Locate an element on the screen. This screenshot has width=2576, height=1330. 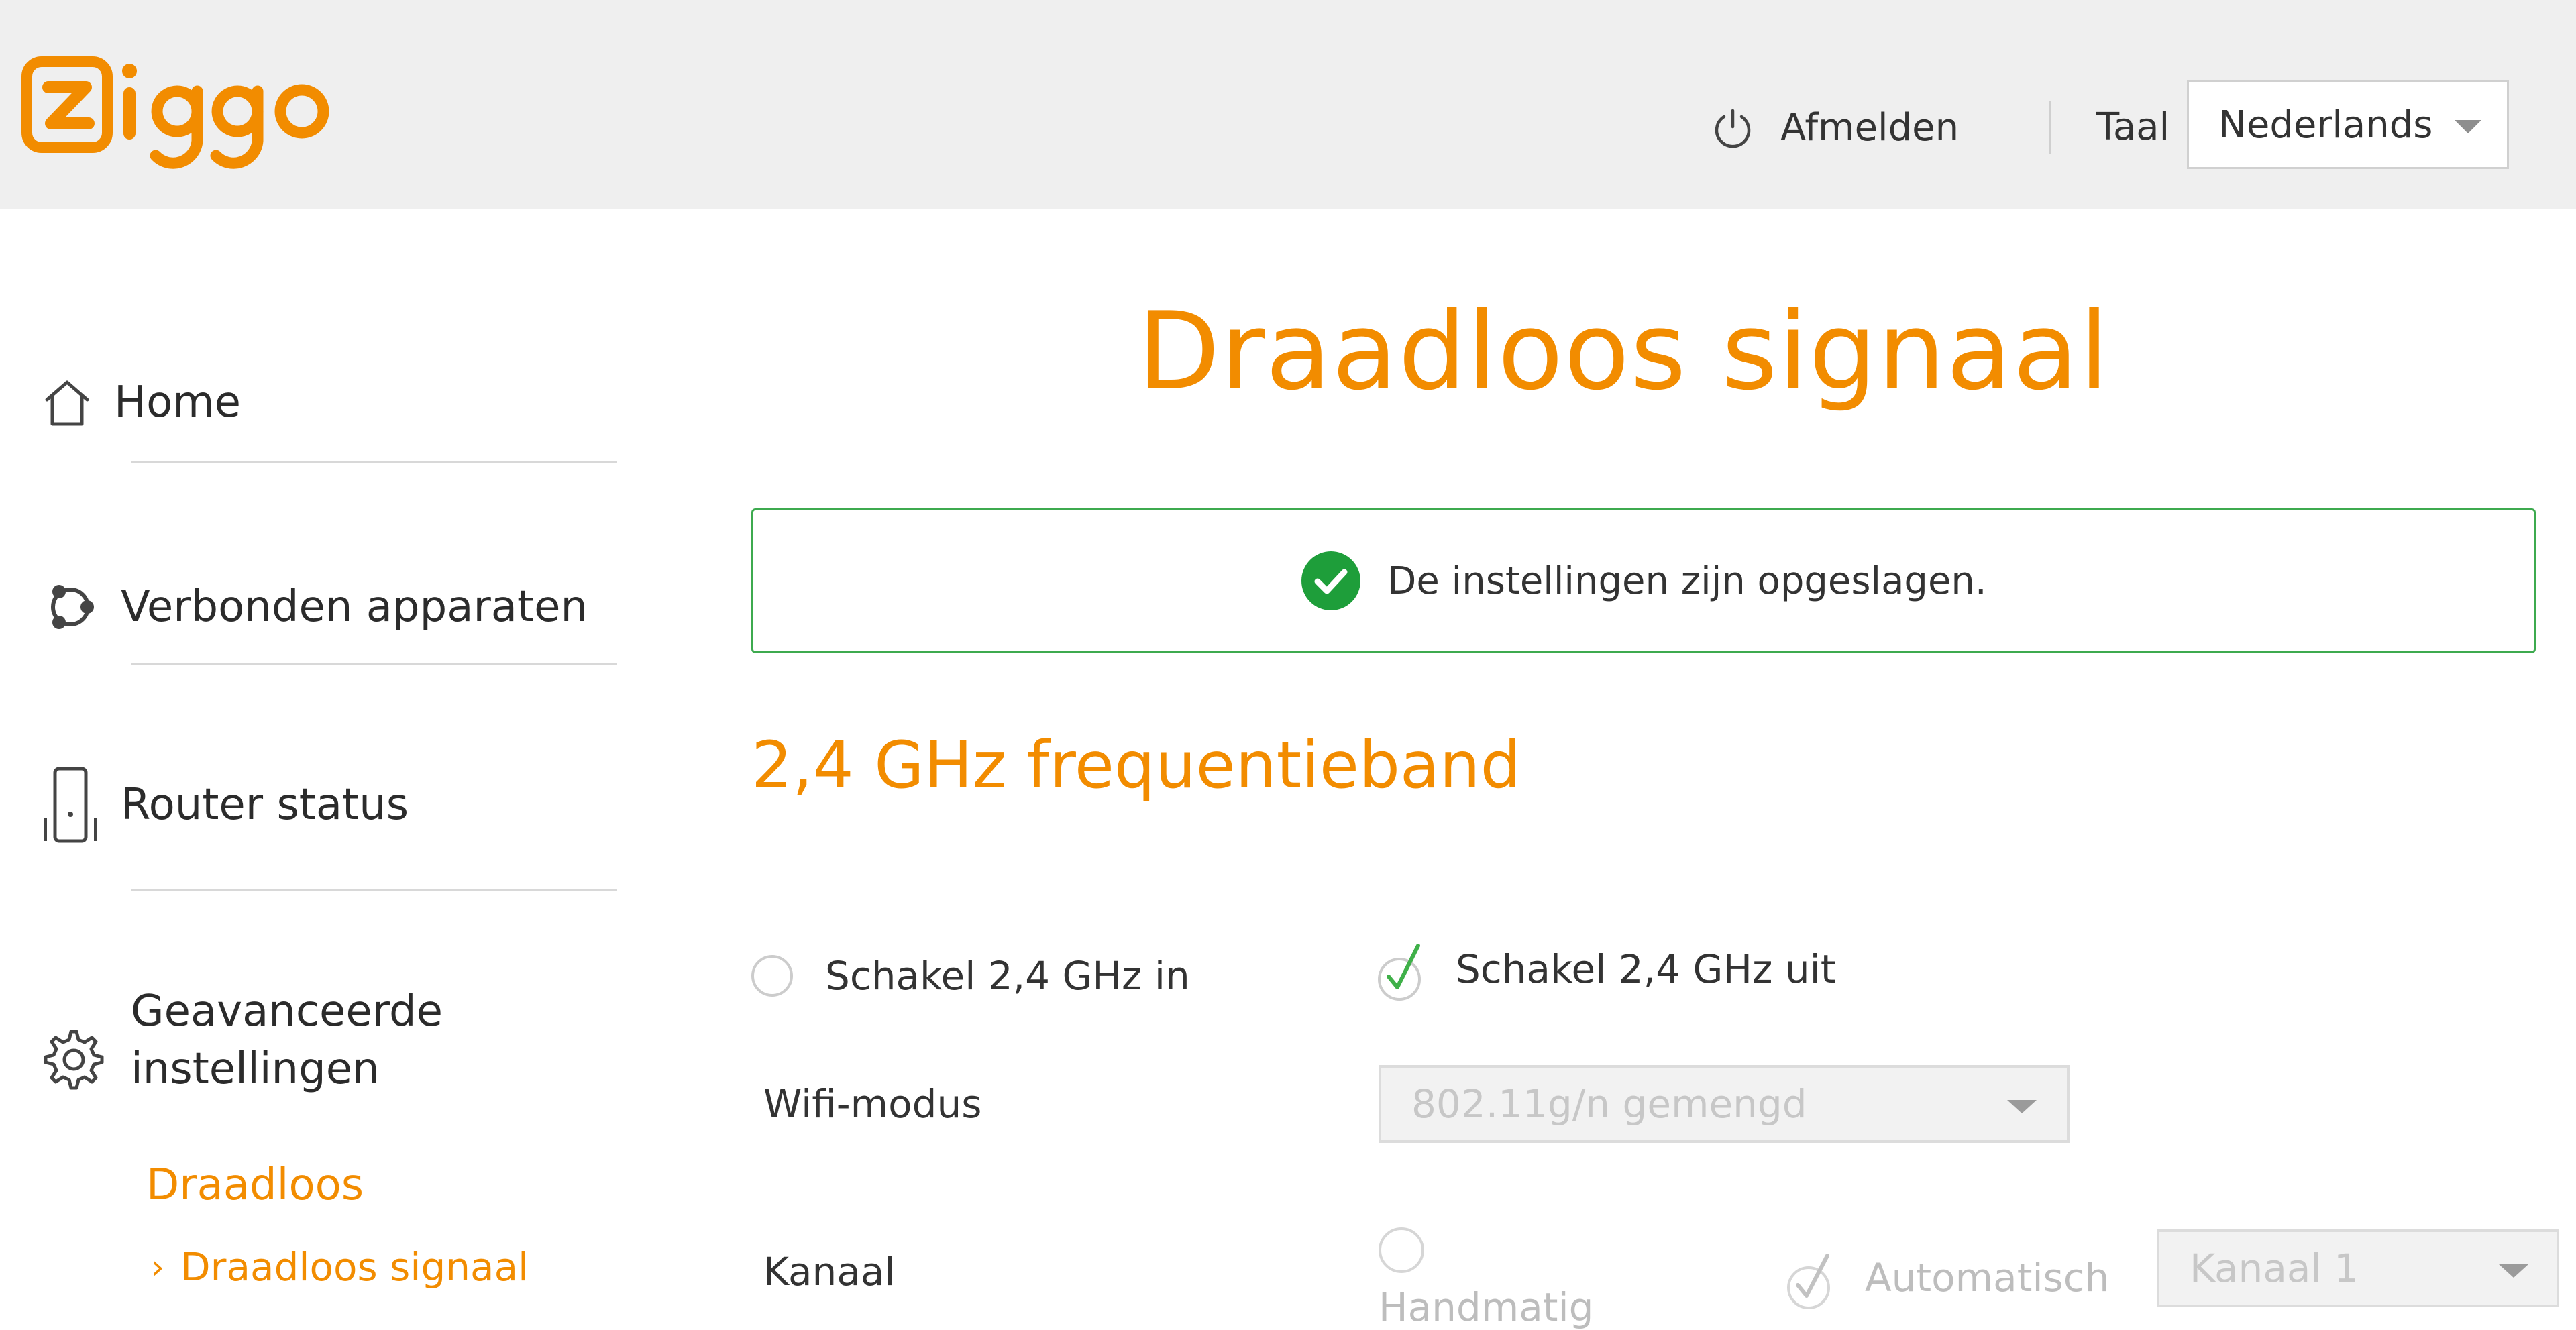
logout-button: Afmelden is located at coordinates (1835, 127).